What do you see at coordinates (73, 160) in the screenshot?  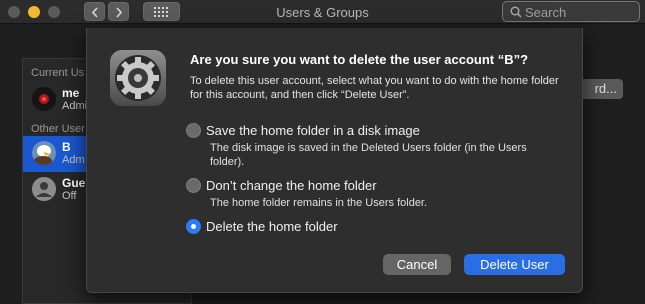 I see `user-role: Adm` at bounding box center [73, 160].